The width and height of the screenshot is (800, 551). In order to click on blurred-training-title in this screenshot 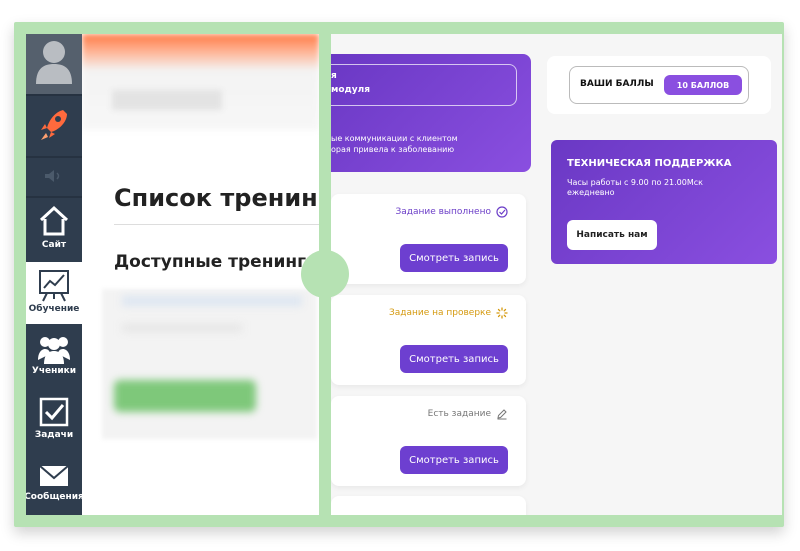, I will do `click(212, 301)`.